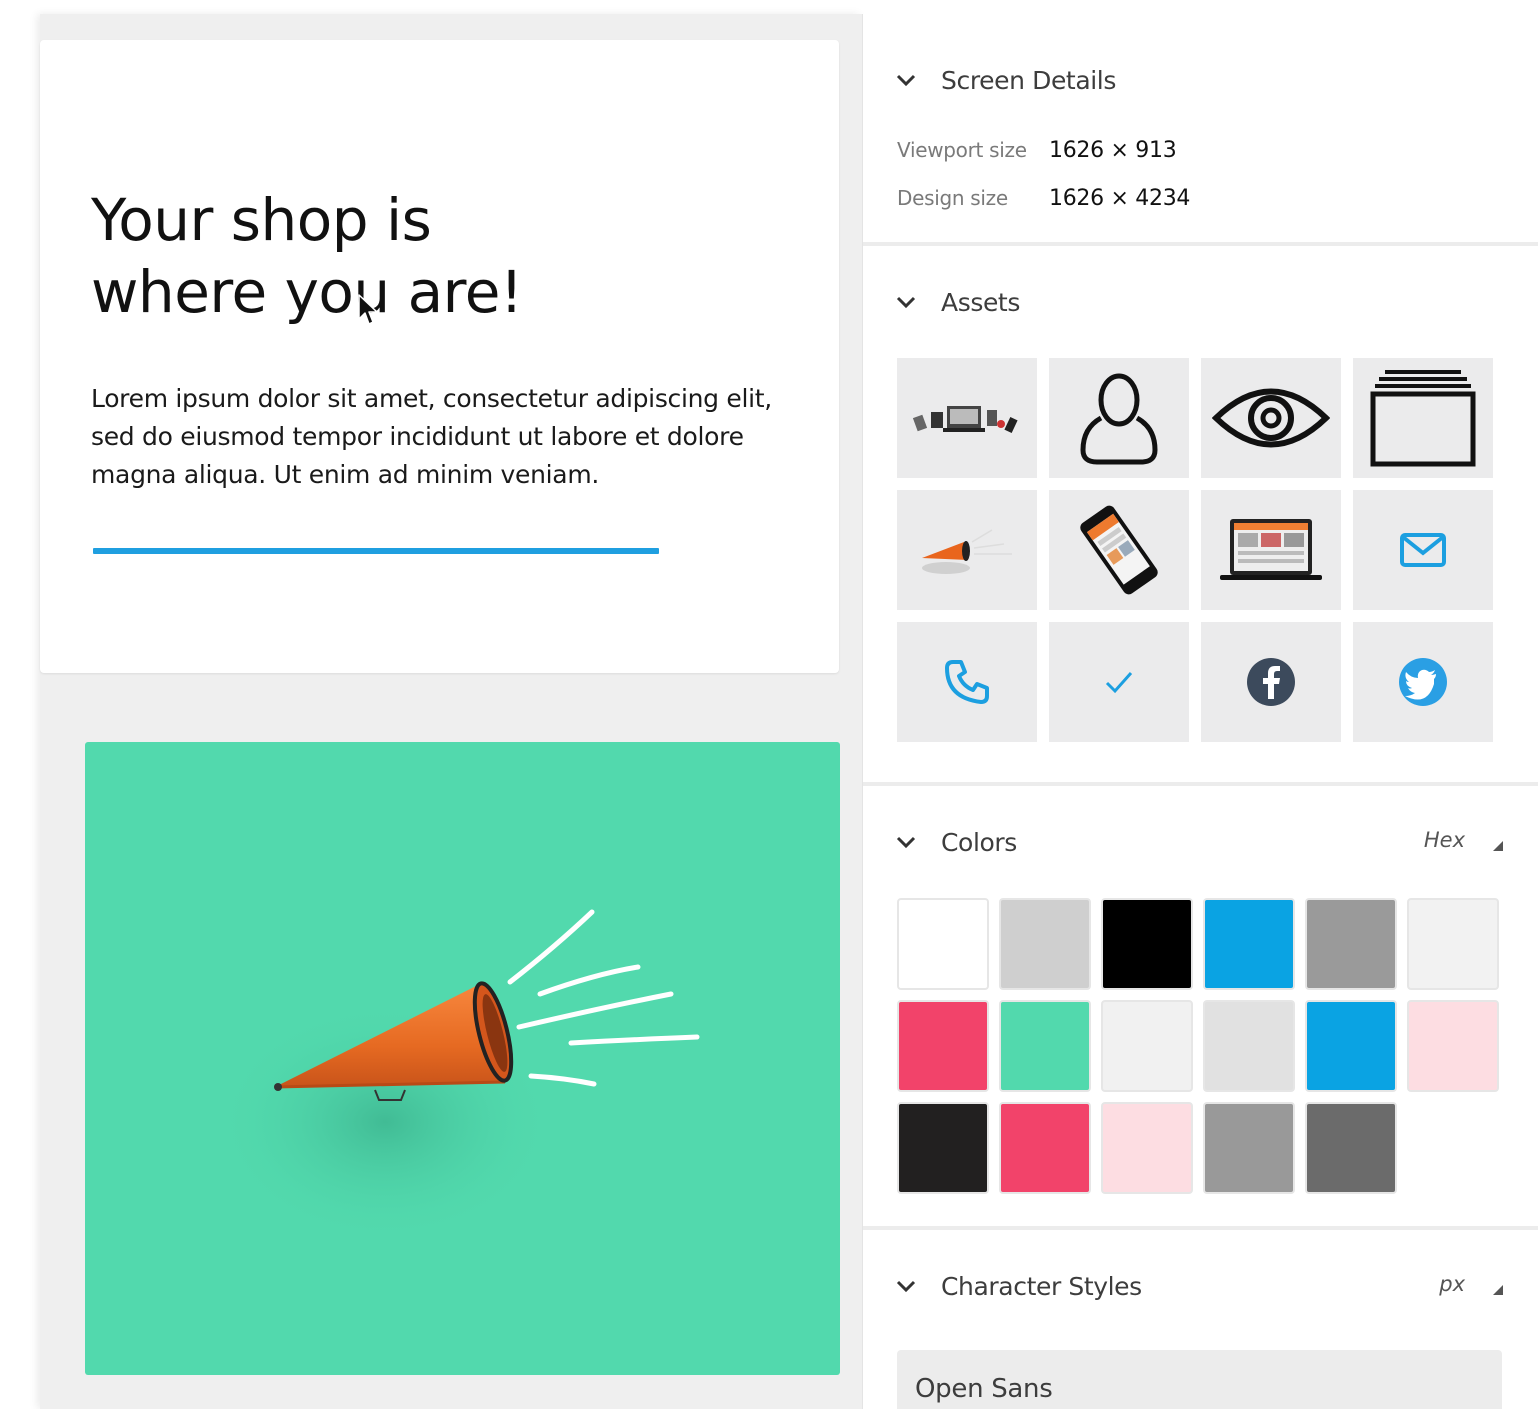  I want to click on user-icon, so click(1119, 419).